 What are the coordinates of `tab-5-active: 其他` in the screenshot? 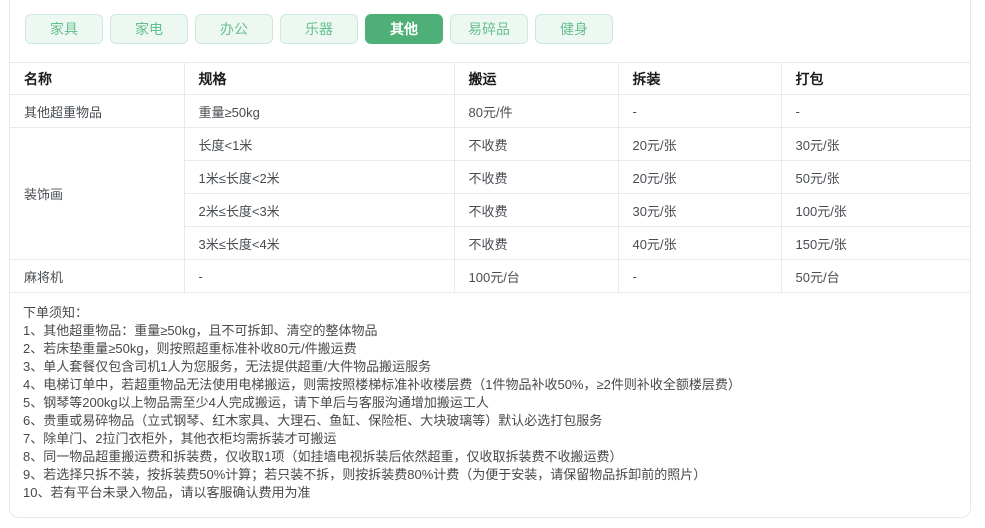 It's located at (404, 29).